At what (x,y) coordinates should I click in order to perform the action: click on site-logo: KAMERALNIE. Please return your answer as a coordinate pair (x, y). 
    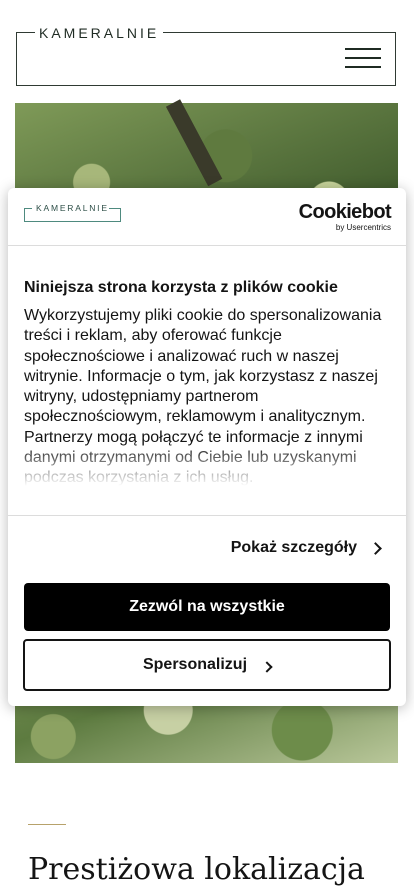
    Looking at the image, I should click on (99, 33).